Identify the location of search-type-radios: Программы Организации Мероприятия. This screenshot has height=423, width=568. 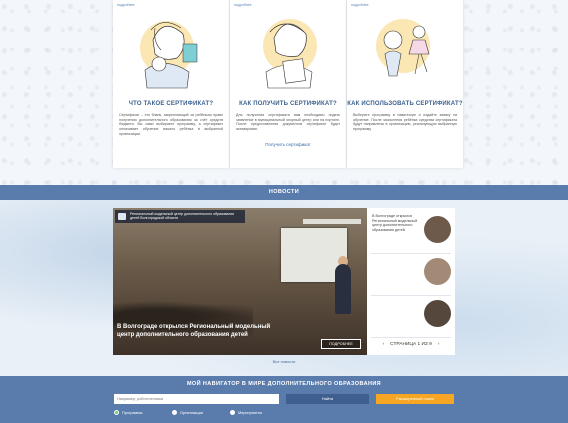
(284, 414).